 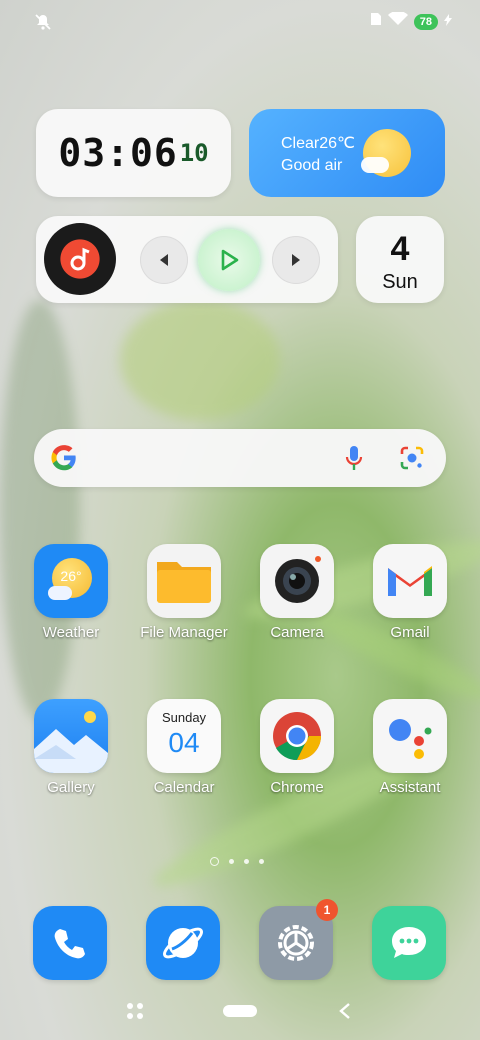 I want to click on recent-apps-button, so click(x=135, y=1013).